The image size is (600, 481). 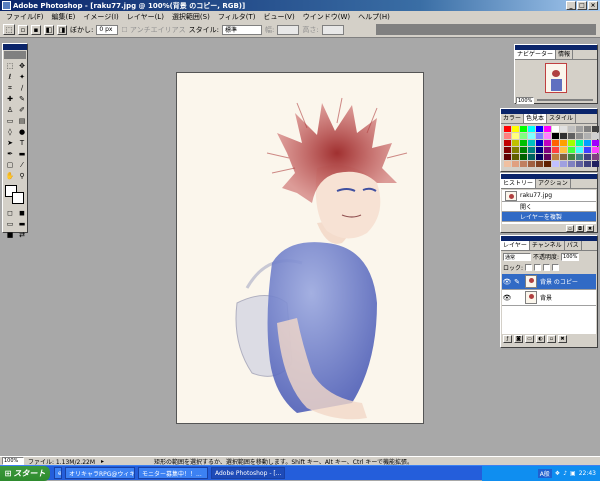 What do you see at coordinates (374, 17) in the screenshot?
I see `menu-help: ヘルプ(H)` at bounding box center [374, 17].